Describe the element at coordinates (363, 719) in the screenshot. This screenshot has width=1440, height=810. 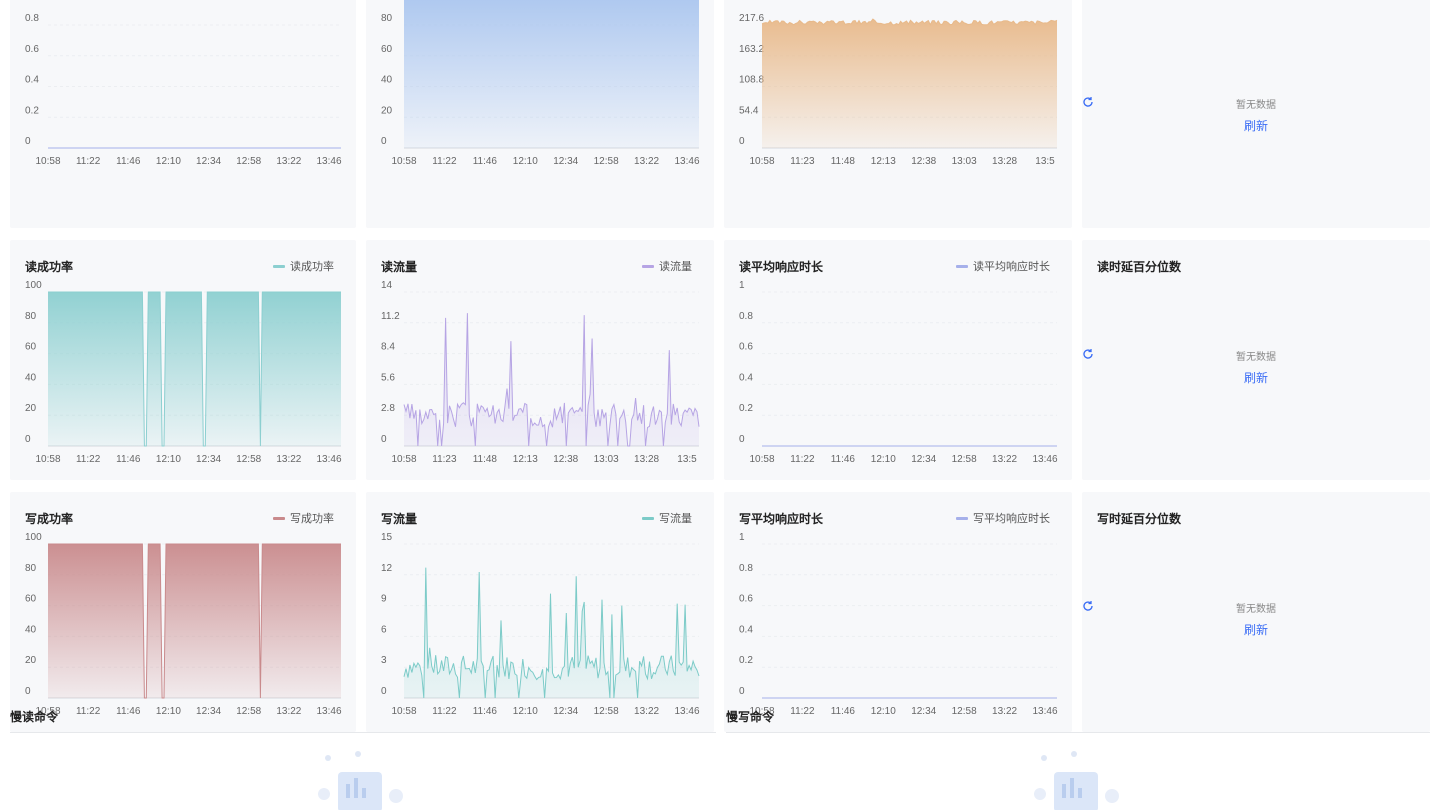
I see `slow-read-section-header: 慢读命令` at that location.